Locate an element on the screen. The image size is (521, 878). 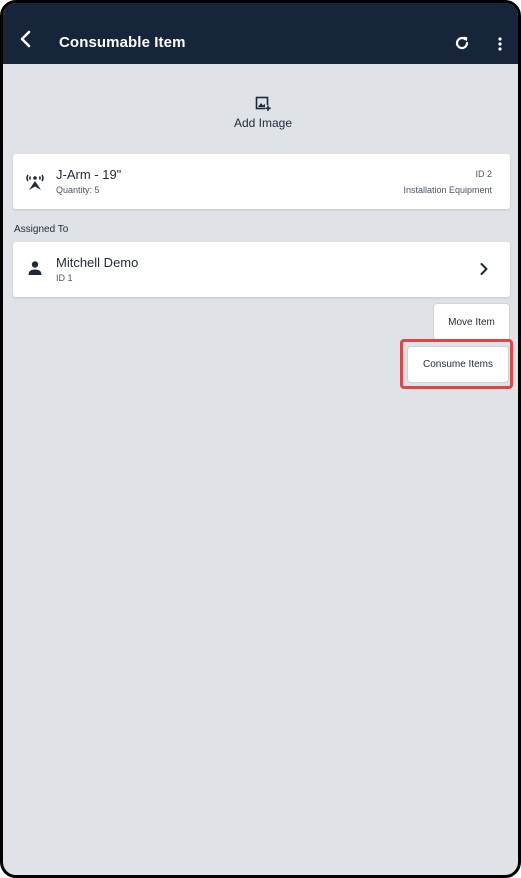
more-options-button is located at coordinates (500, 44).